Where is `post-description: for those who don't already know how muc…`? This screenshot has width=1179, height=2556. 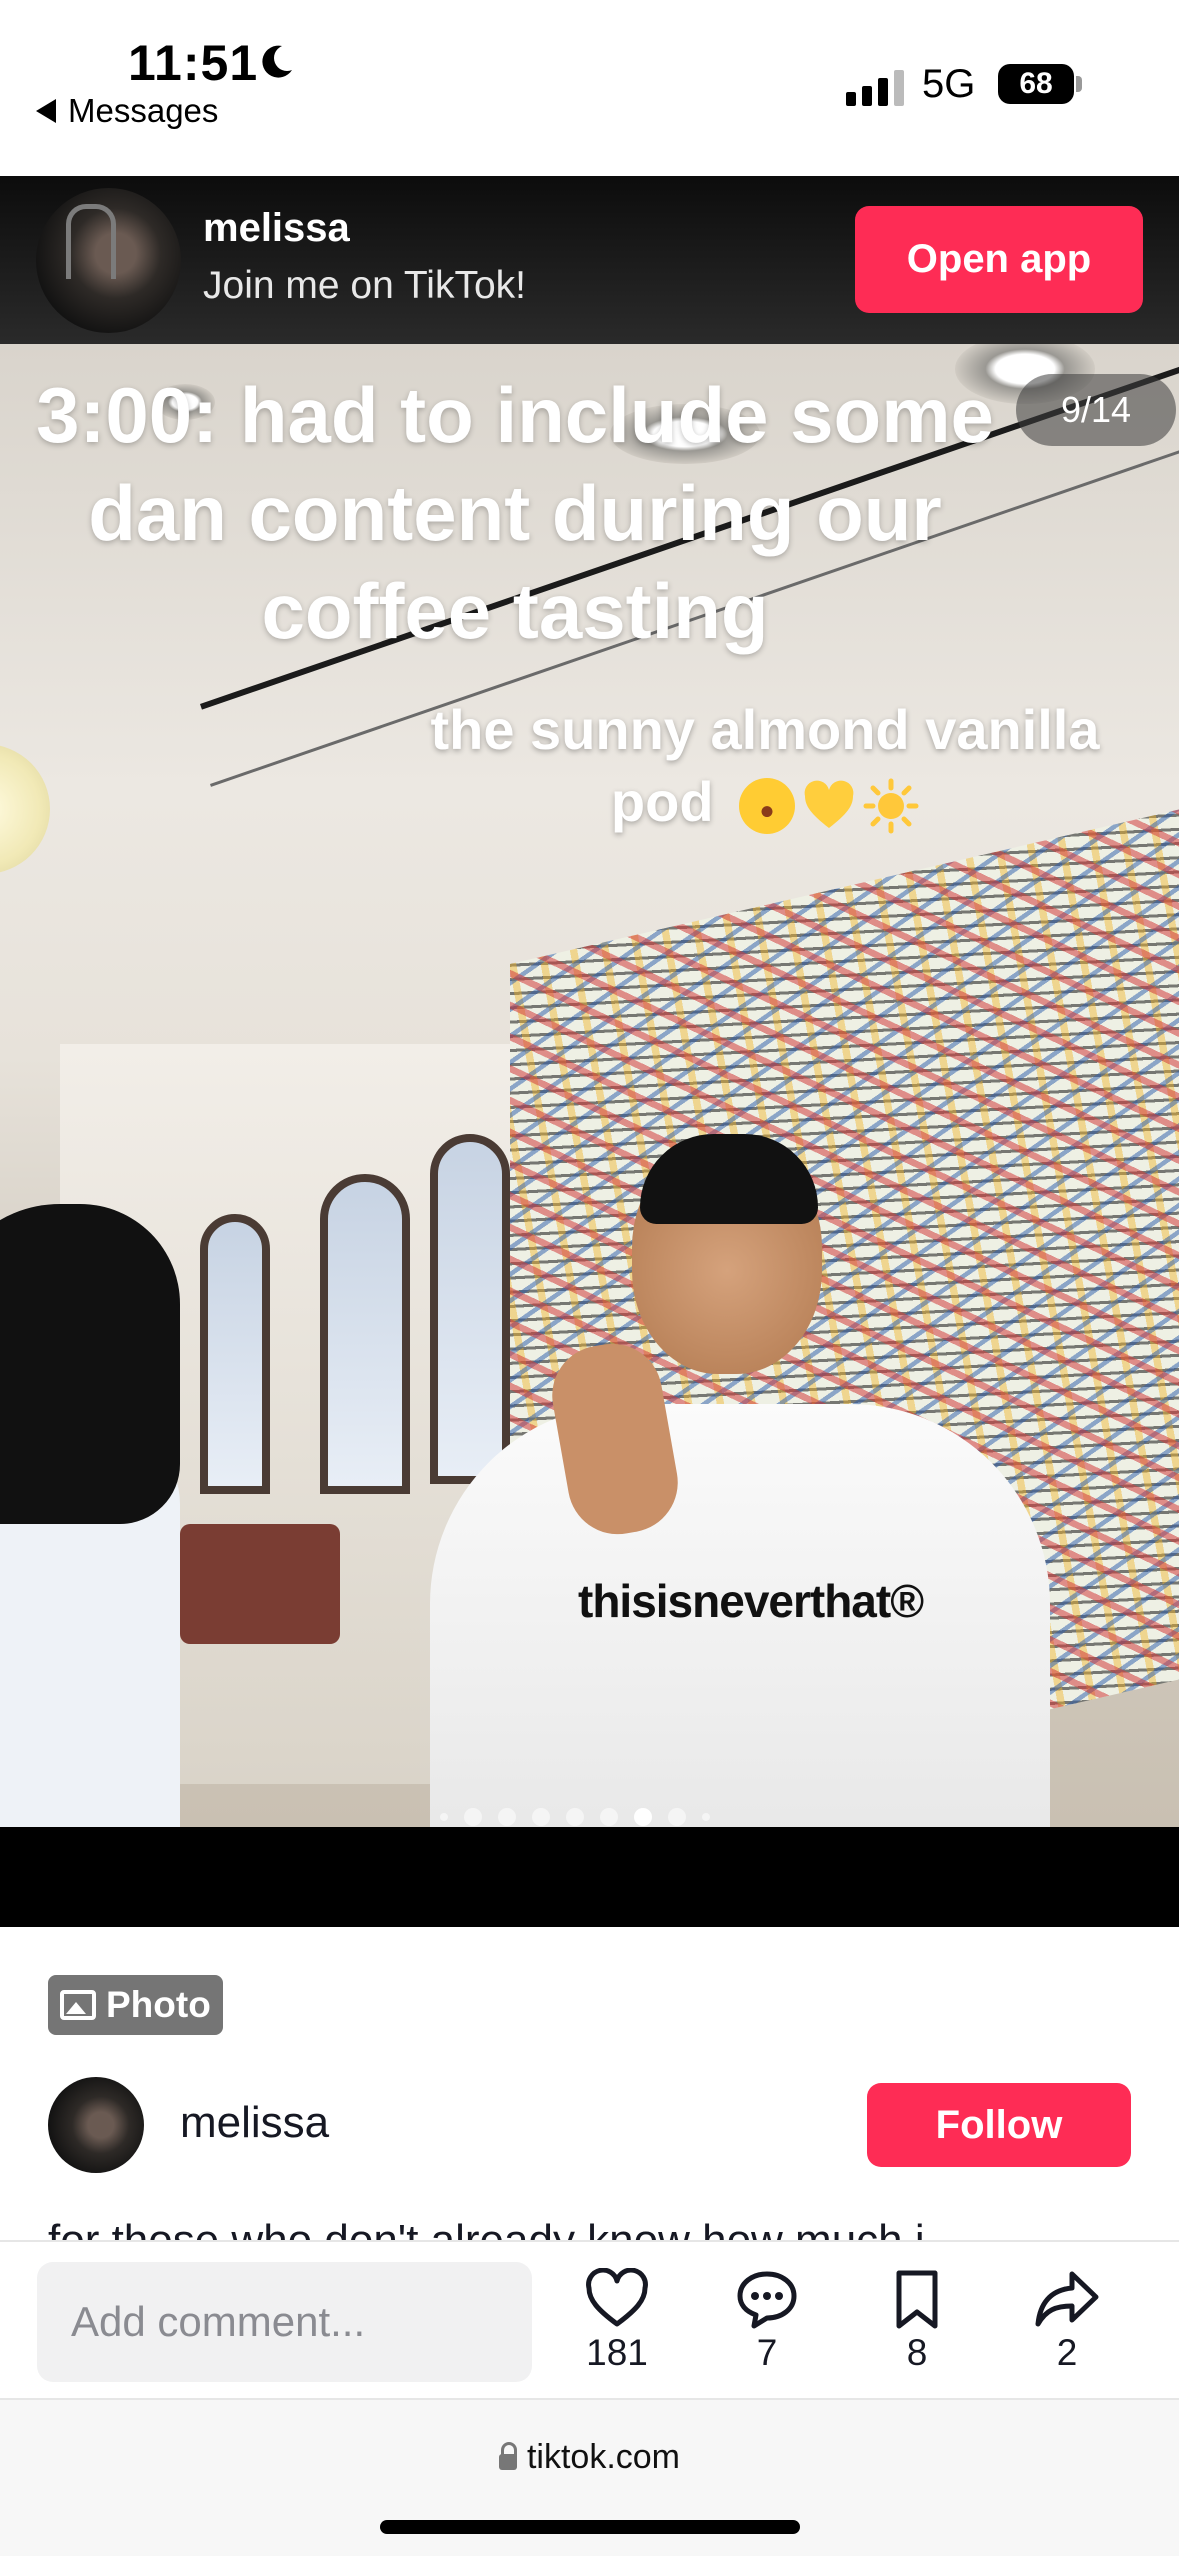 post-description: for those who don't already know how muc… is located at coordinates (486, 2230).